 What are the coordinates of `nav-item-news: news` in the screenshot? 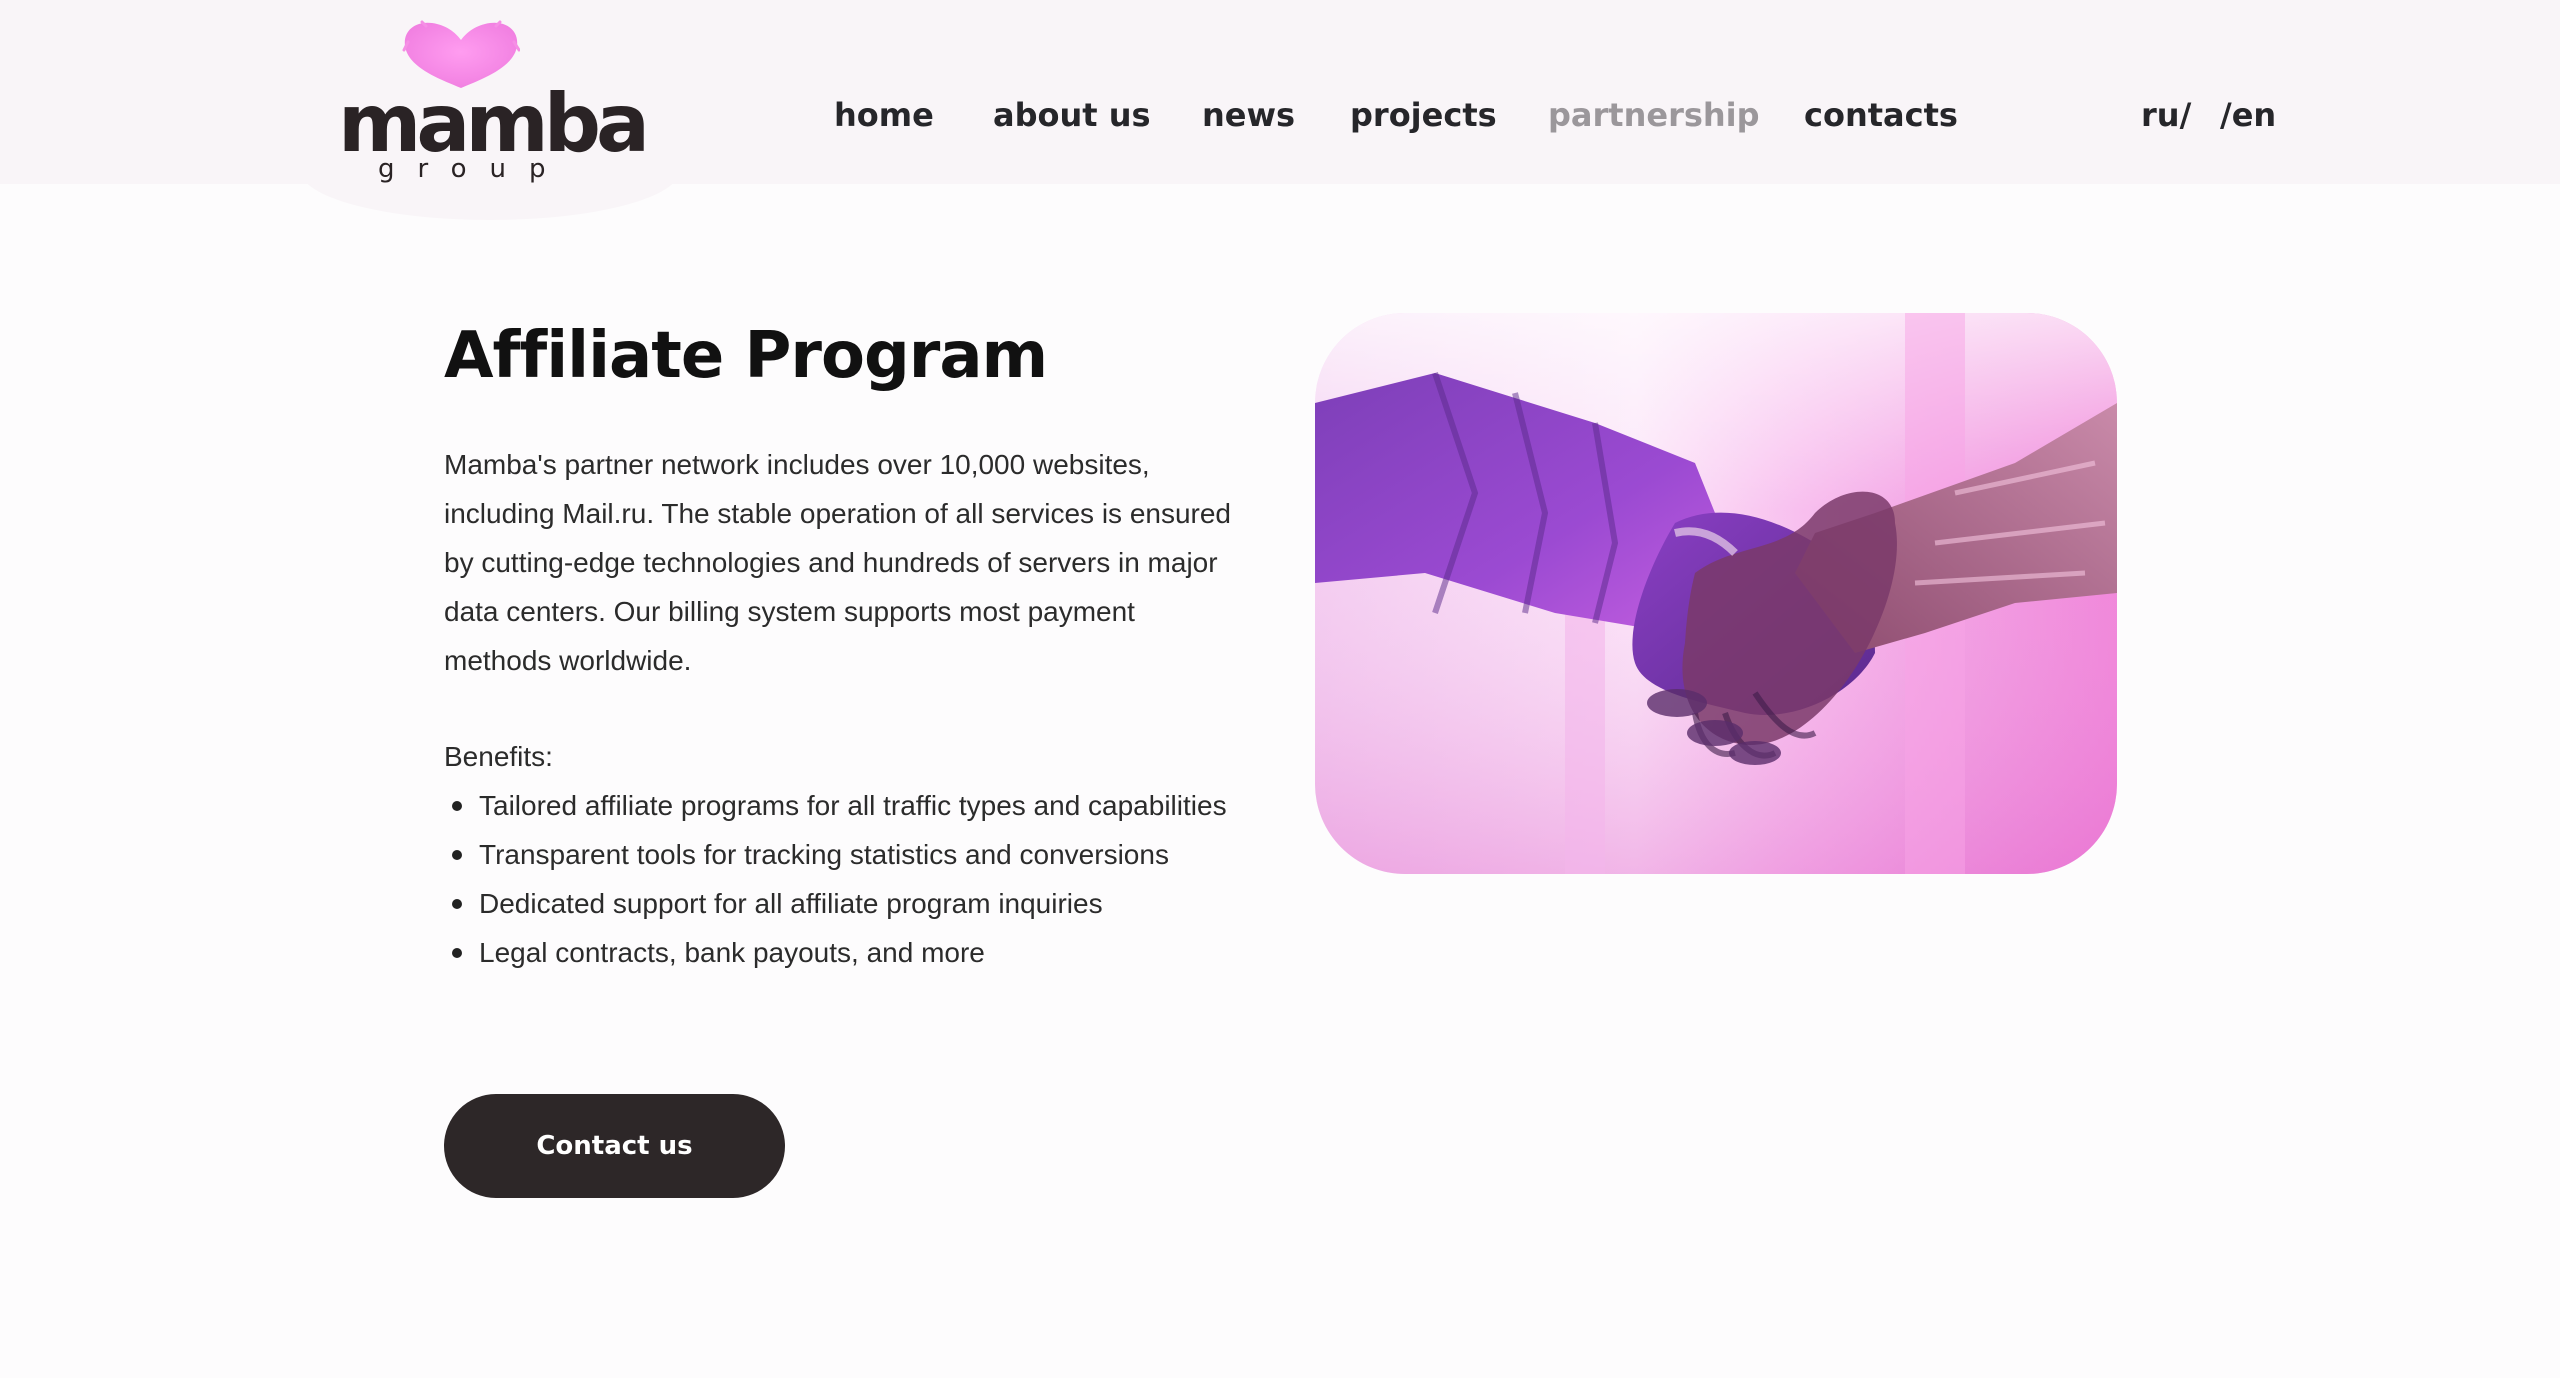 It's located at (1248, 115).